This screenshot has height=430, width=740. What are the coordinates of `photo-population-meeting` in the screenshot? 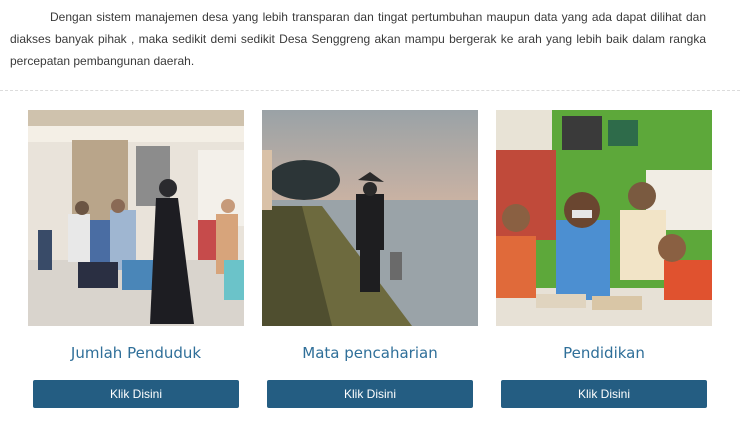 It's located at (136, 218).